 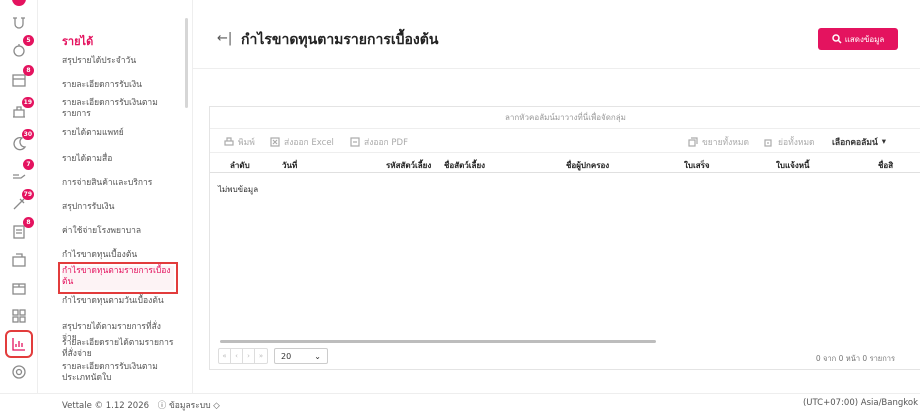 What do you see at coordinates (118, 61) in the screenshot?
I see `sidebar-item-daily-income: สรุปรายได้ประจำวัน` at bounding box center [118, 61].